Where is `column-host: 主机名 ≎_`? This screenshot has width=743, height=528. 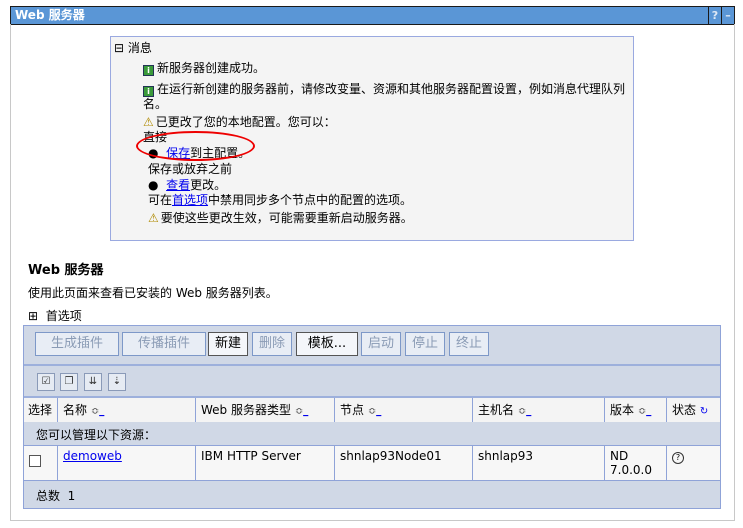 column-host: 主机名 ≎_ is located at coordinates (539, 410).